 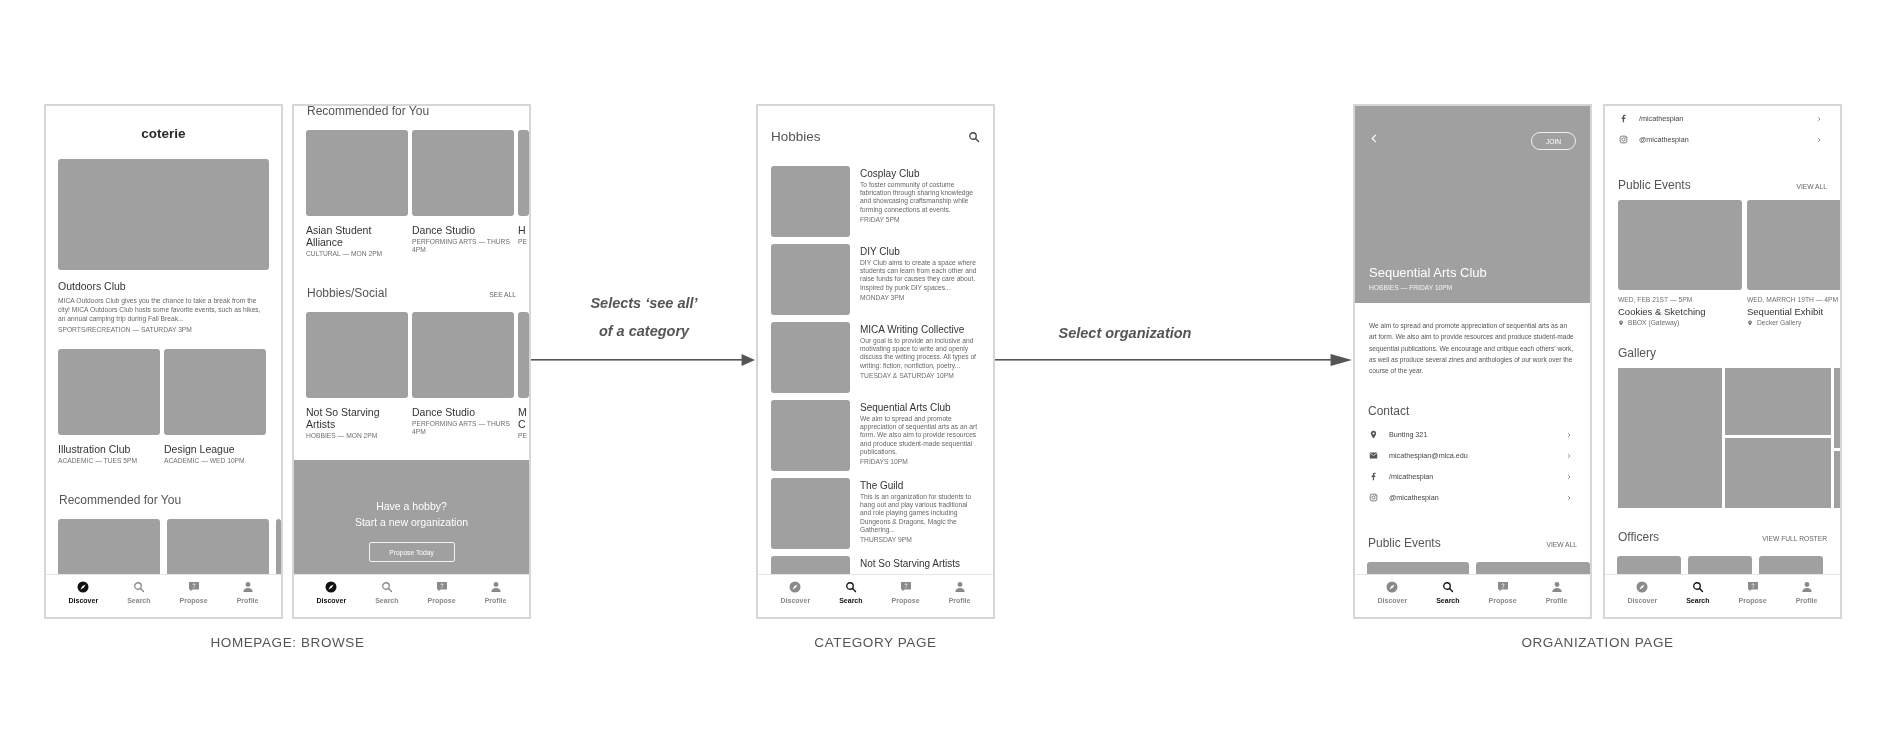 What do you see at coordinates (1428, 273) in the screenshot?
I see `organization-name: Sequential Arts Club` at bounding box center [1428, 273].